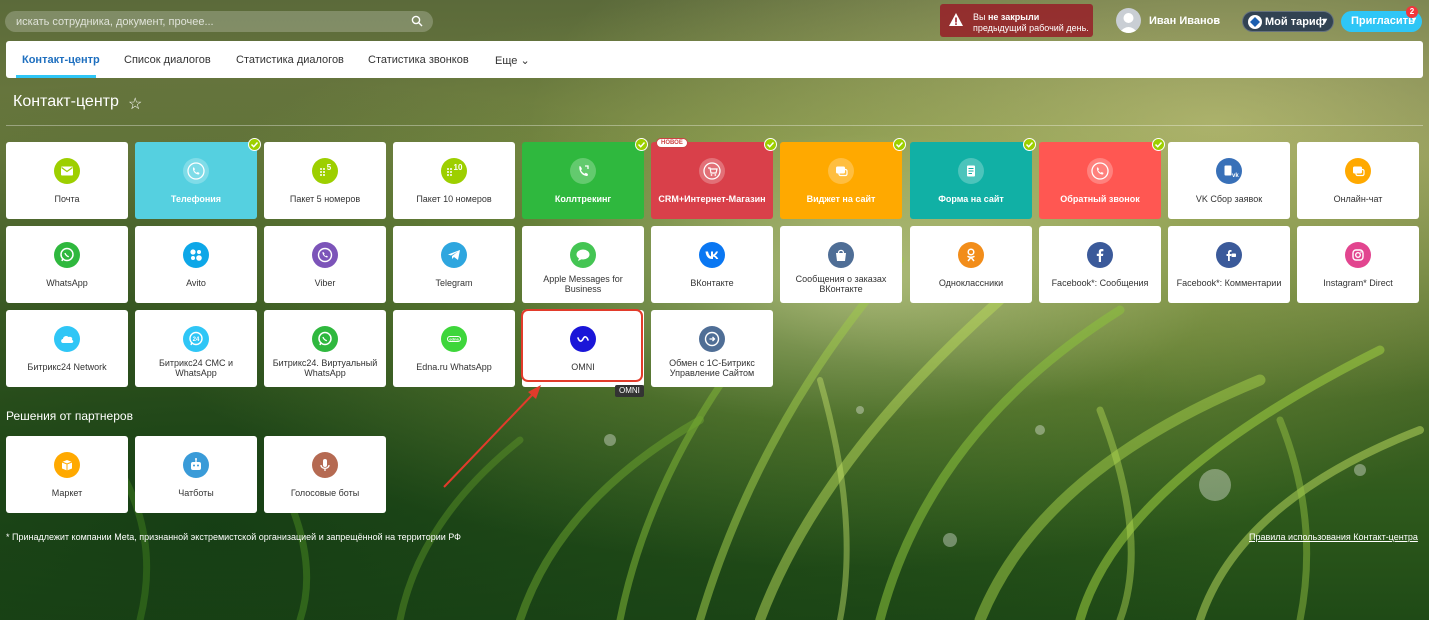 Image resolution: width=1429 pixels, height=620 pixels. Describe the element at coordinates (454, 339) in the screenshot. I see `edna-icon: edna` at that location.